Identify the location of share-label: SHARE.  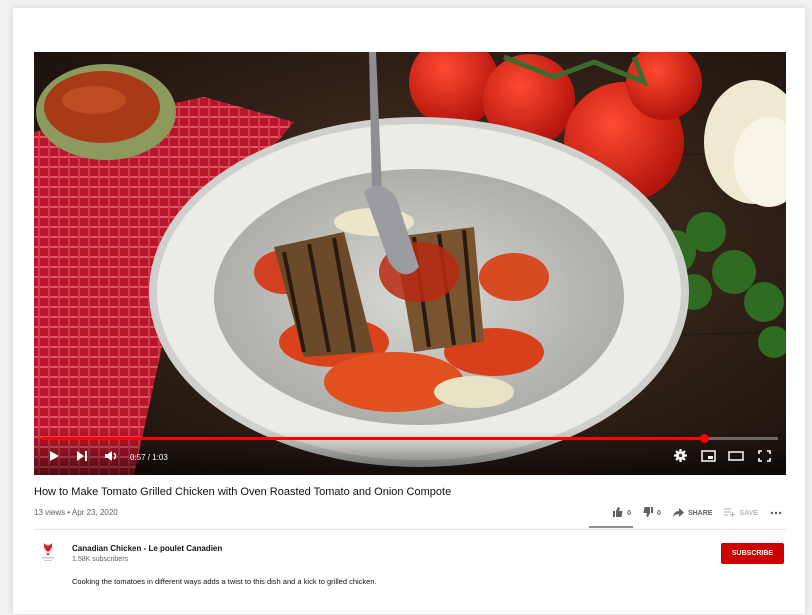
(700, 513).